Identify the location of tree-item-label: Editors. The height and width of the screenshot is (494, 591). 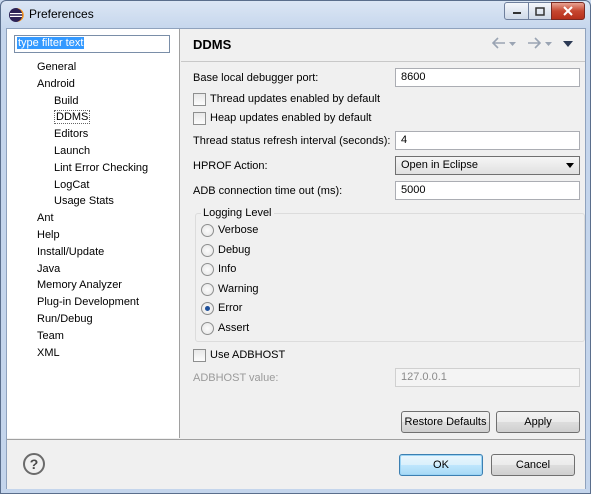
(71, 134).